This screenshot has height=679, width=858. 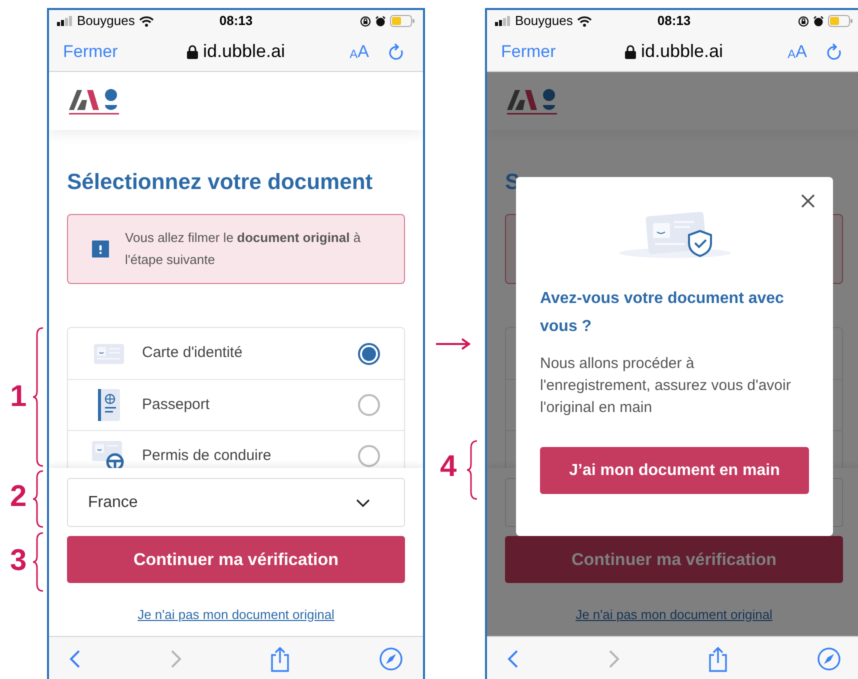 What do you see at coordinates (662, 313) in the screenshot?
I see `modal-title: Avez-vous votre document avec vous ?` at bounding box center [662, 313].